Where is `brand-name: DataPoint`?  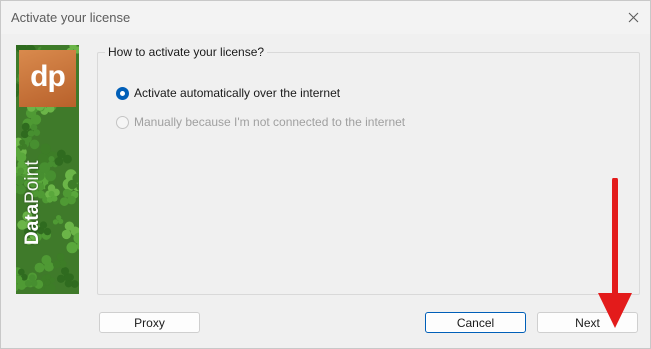
brand-name: DataPoint is located at coordinates (32, 203).